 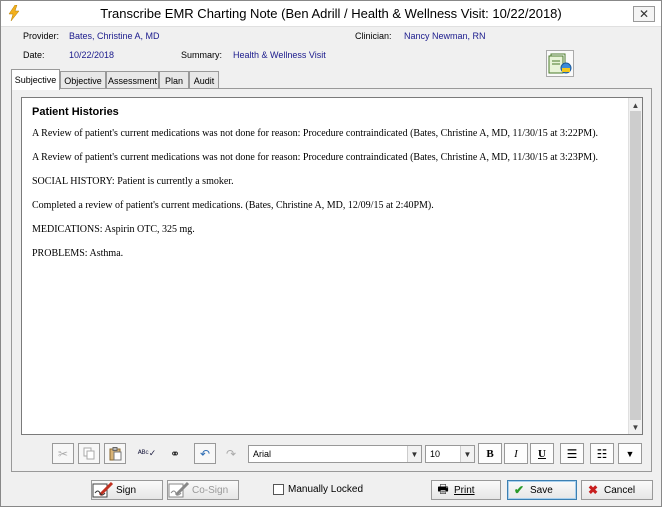 I want to click on align-justify-icon: ☰, so click(x=572, y=453).